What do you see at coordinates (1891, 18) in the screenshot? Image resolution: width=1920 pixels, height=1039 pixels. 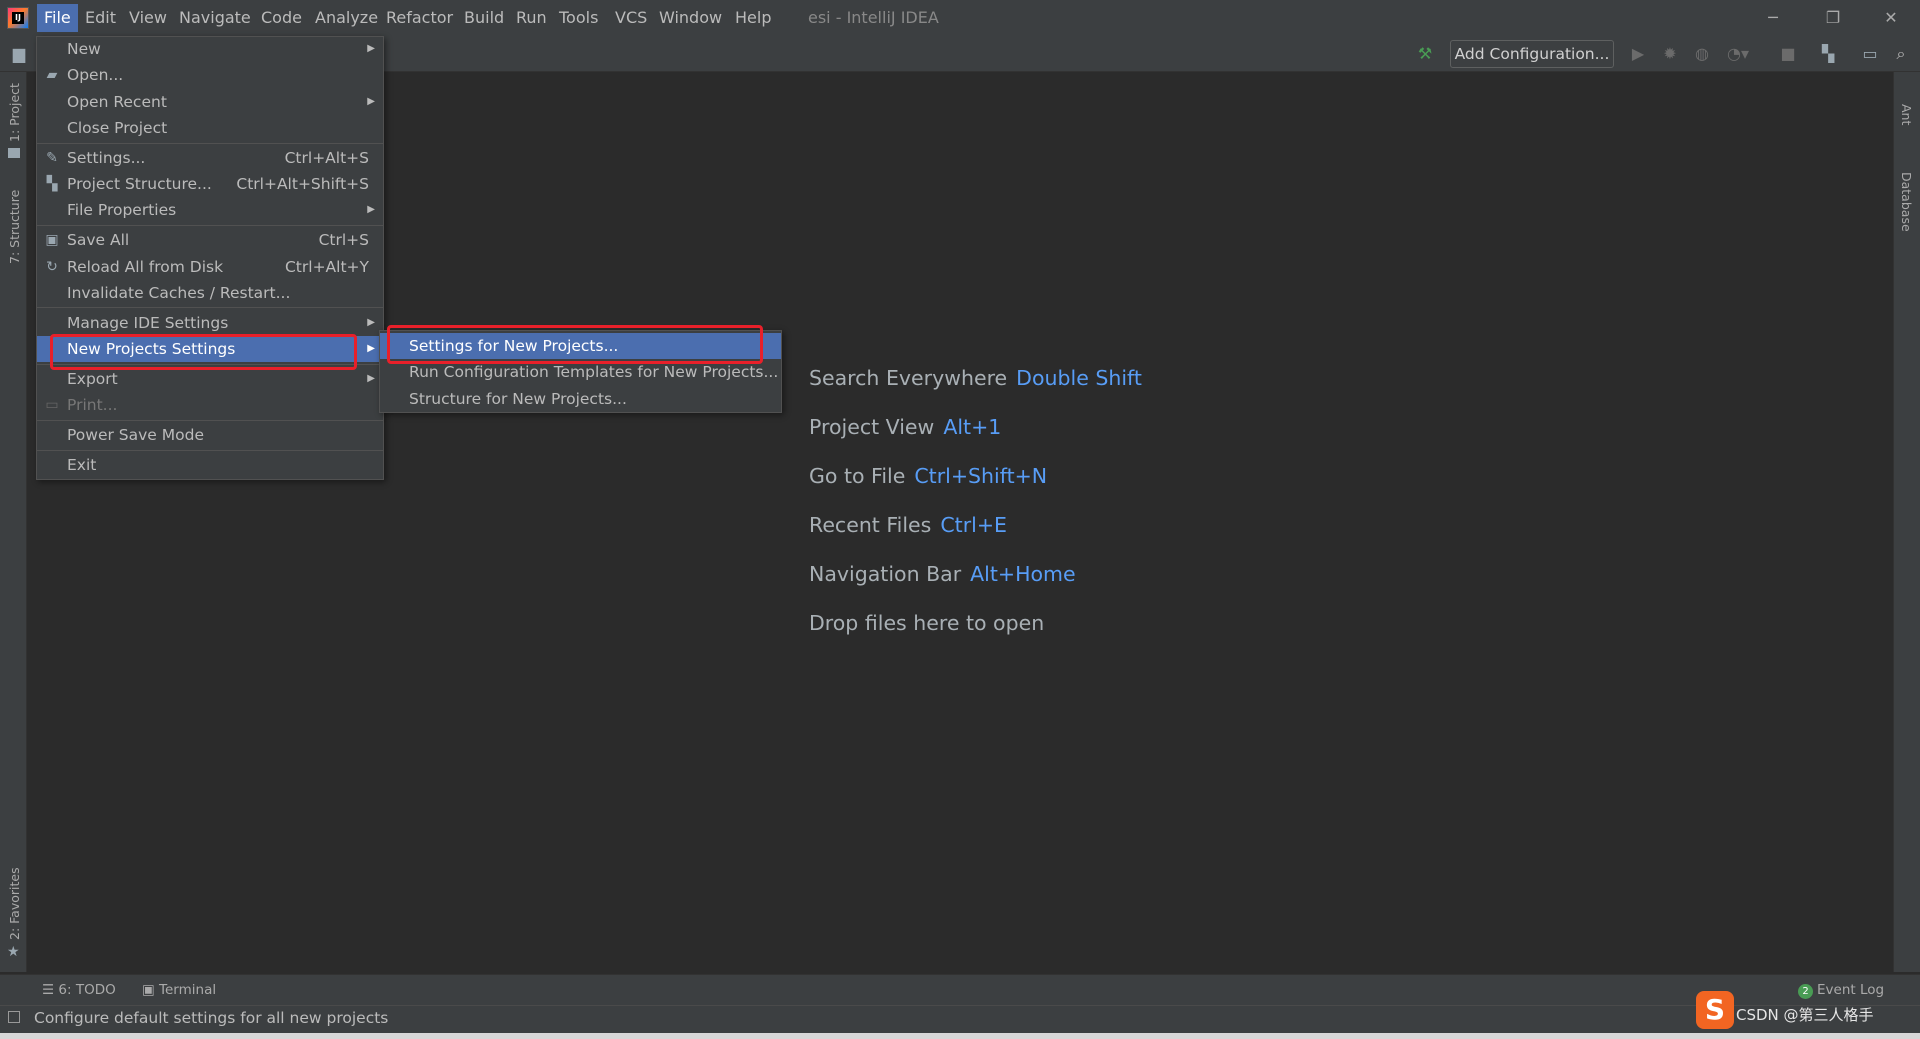 I see `close-button: ✕` at bounding box center [1891, 18].